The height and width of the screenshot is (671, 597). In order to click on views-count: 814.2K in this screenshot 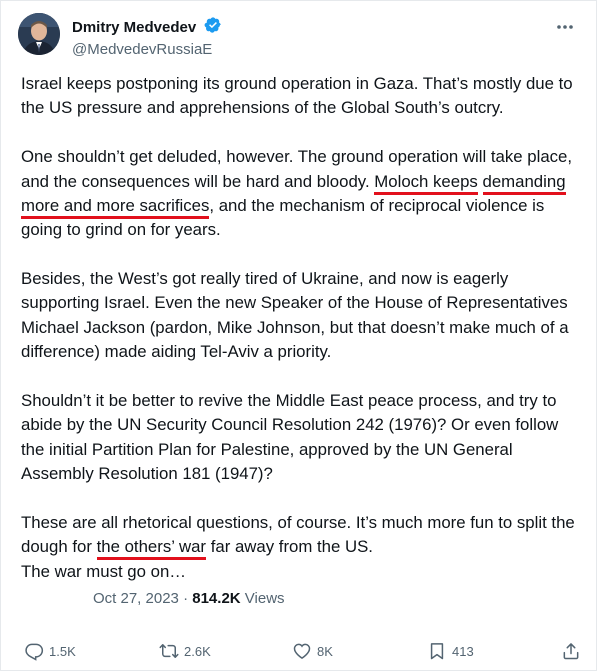, I will do `click(216, 598)`.